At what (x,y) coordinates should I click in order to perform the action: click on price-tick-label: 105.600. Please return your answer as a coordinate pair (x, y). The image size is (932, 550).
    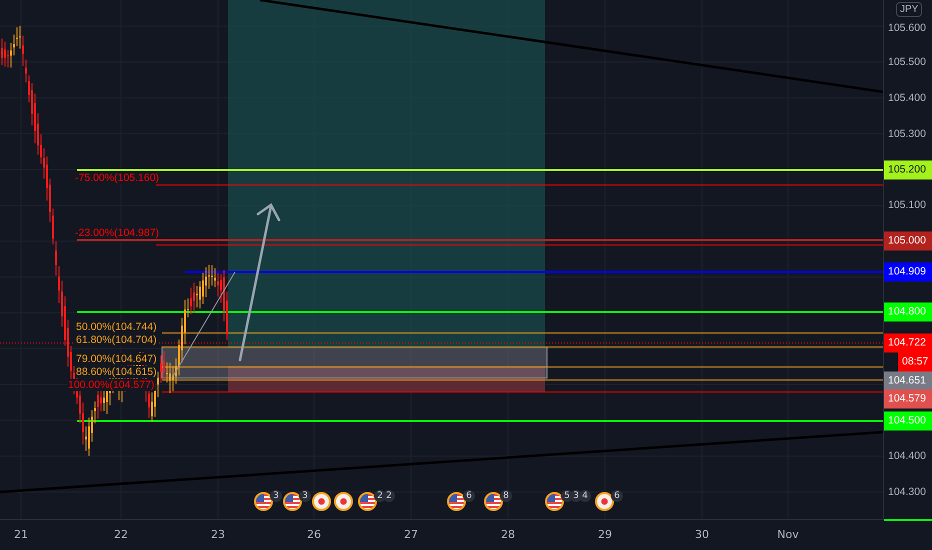
    Looking at the image, I should click on (907, 28).